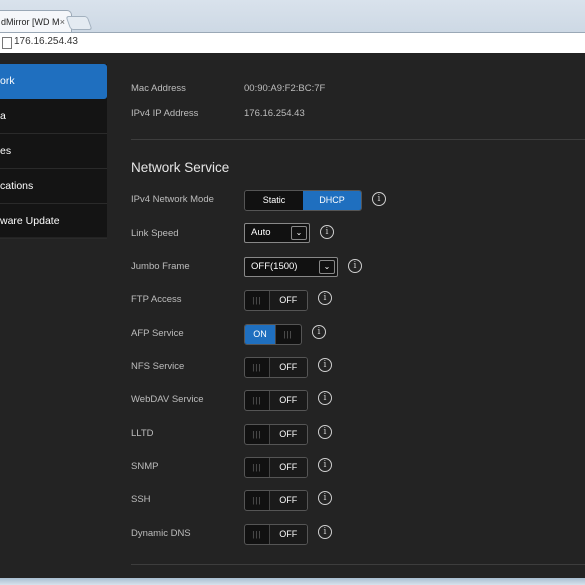 This screenshot has width=585, height=585. Describe the element at coordinates (53, 116) in the screenshot. I see `sidebar-item-media: a` at that location.